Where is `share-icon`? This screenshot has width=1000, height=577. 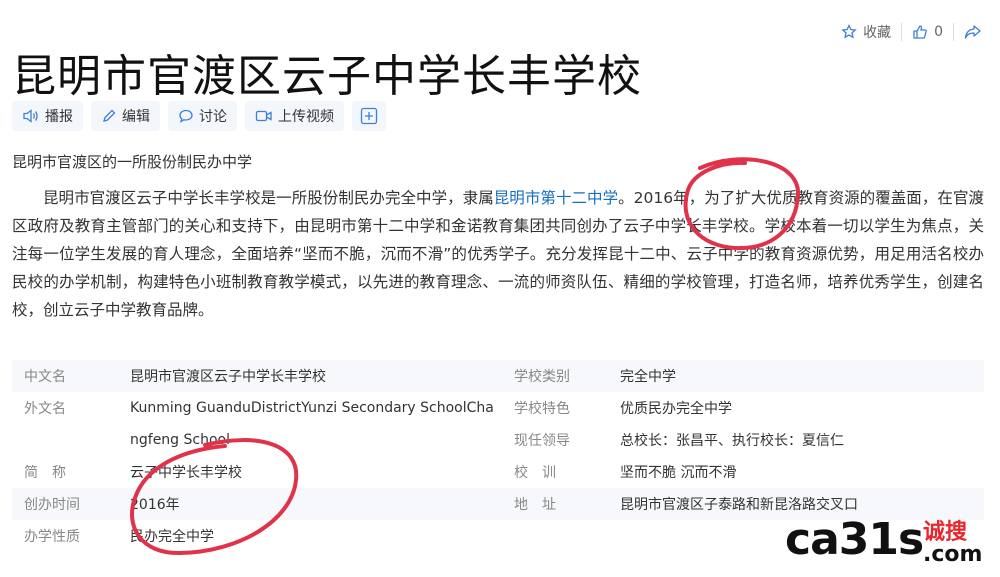 share-icon is located at coordinates (973, 32).